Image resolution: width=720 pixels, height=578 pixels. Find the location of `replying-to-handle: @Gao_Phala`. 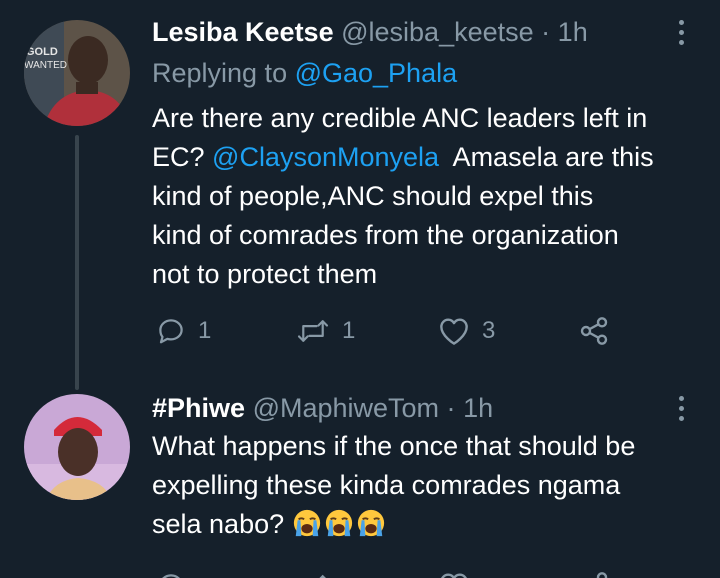

replying-to-handle: @Gao_Phala is located at coordinates (376, 73).